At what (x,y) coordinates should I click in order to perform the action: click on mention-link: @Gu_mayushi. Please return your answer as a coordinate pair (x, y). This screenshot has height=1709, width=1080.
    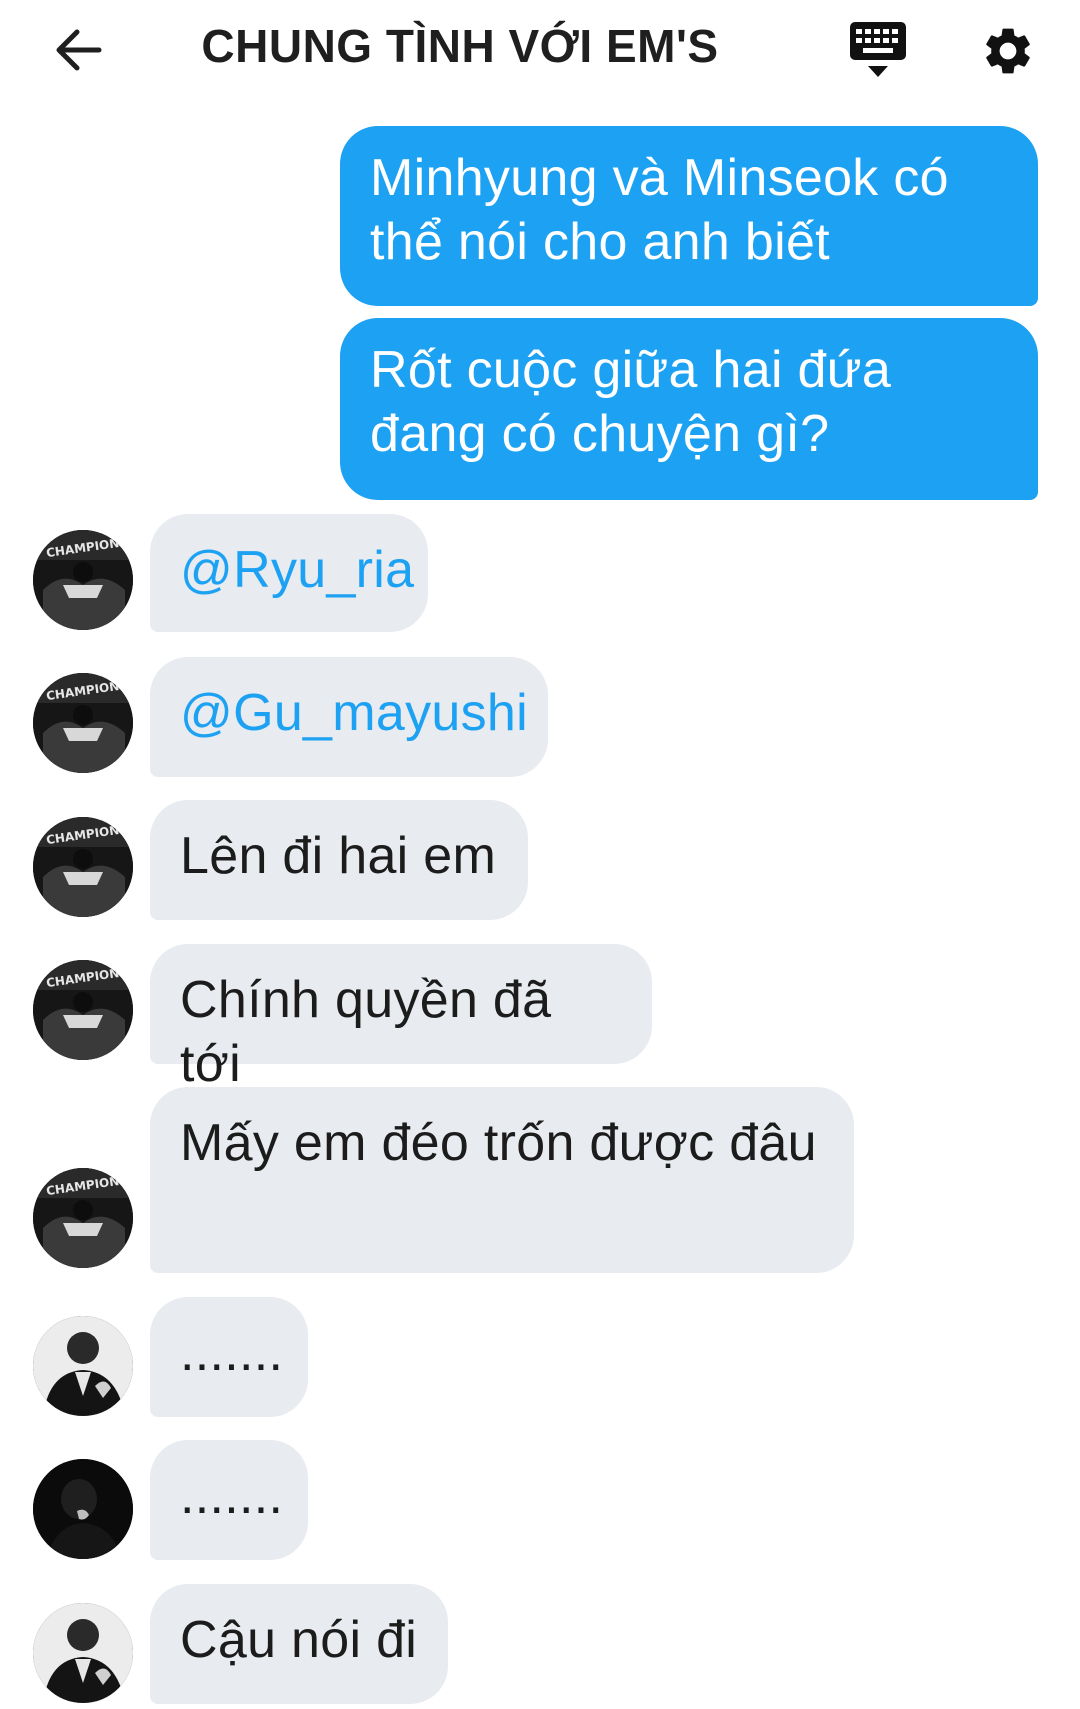
    Looking at the image, I should click on (354, 713).